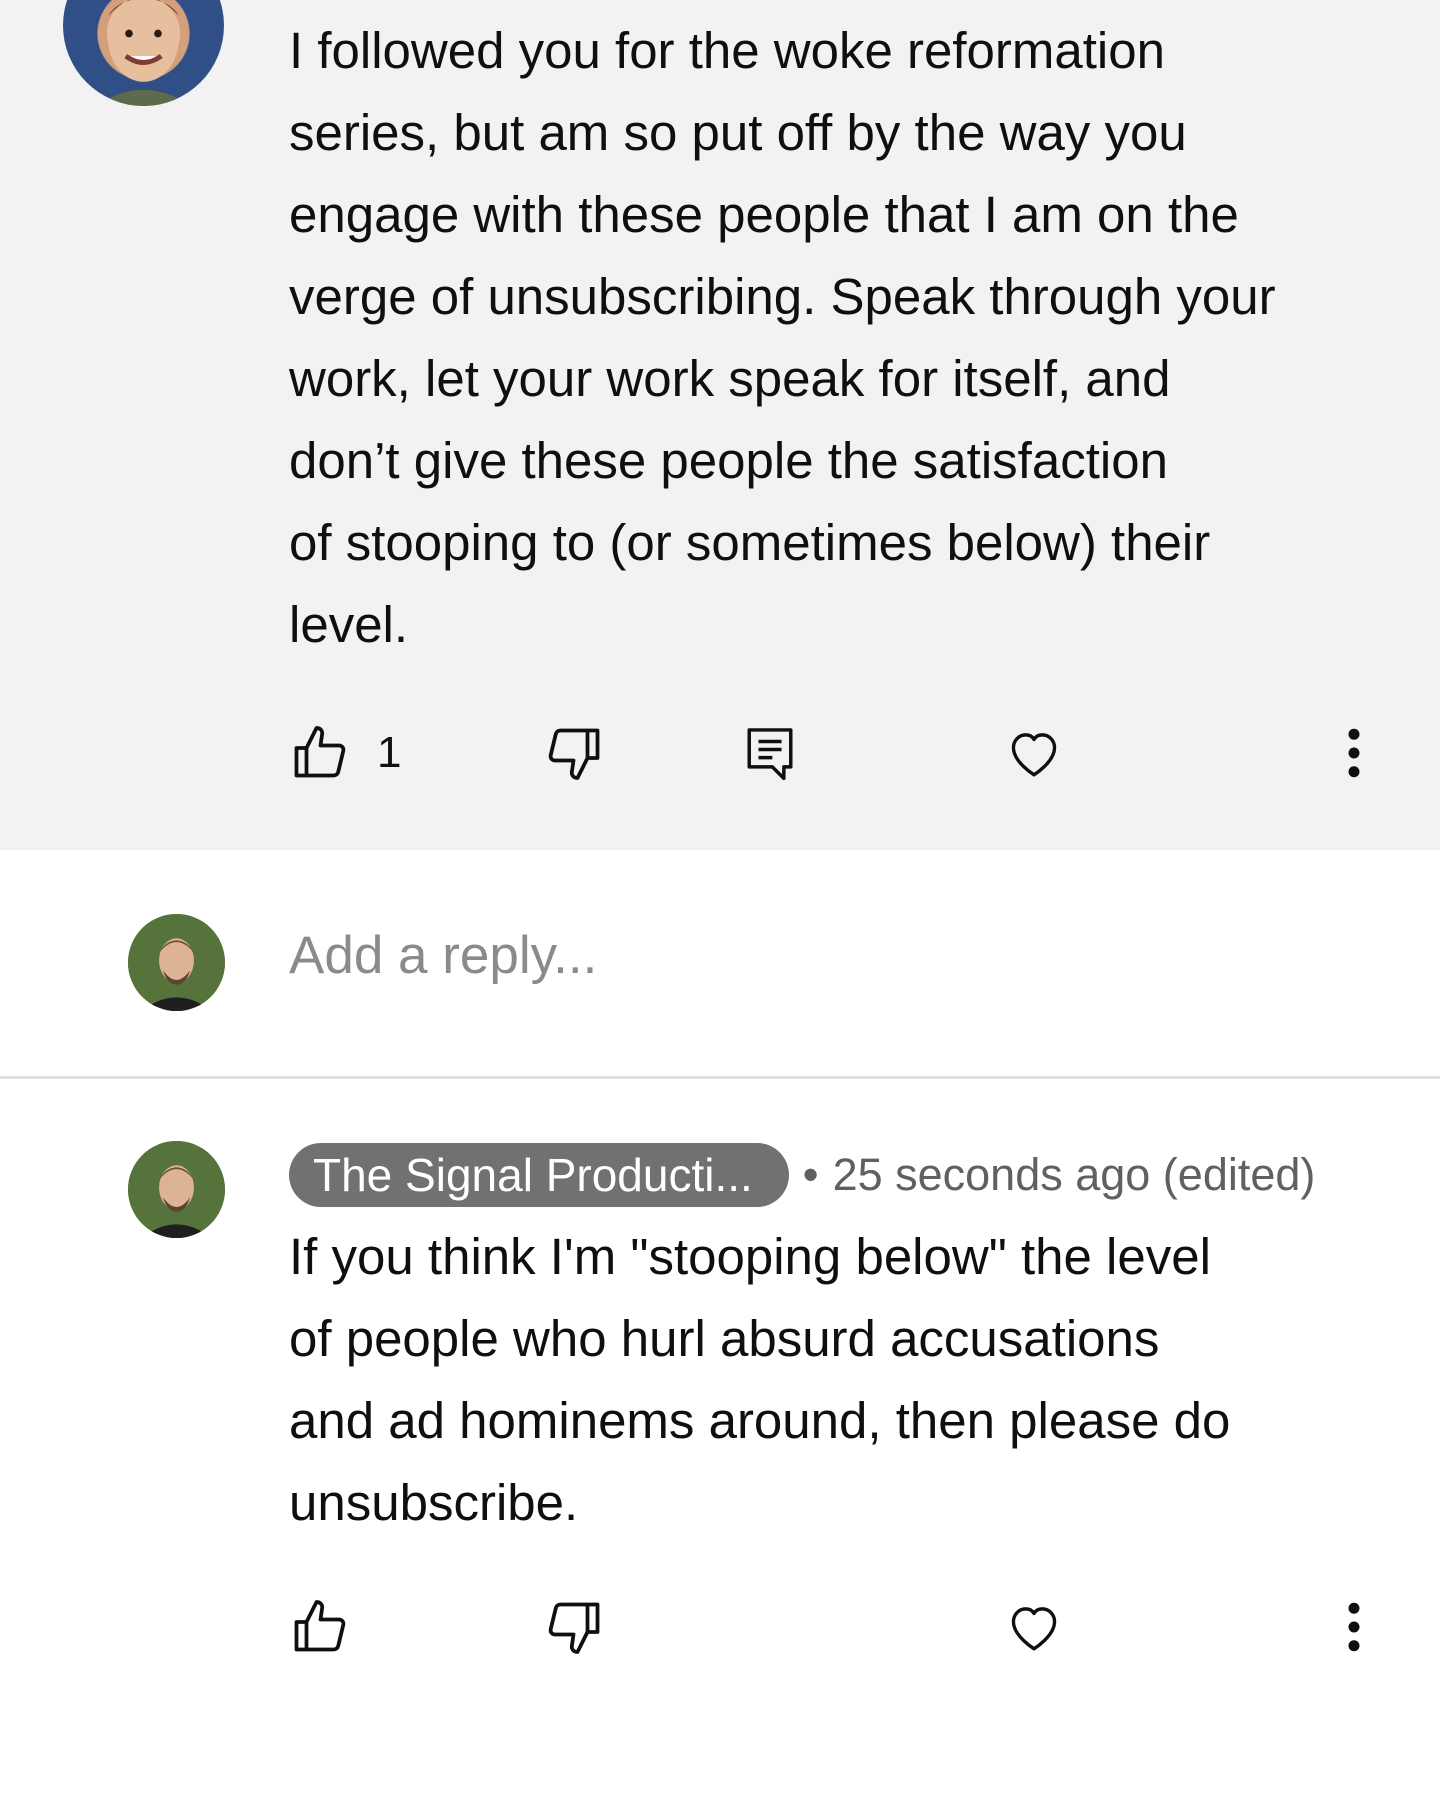  I want to click on reply-button, so click(770, 753).